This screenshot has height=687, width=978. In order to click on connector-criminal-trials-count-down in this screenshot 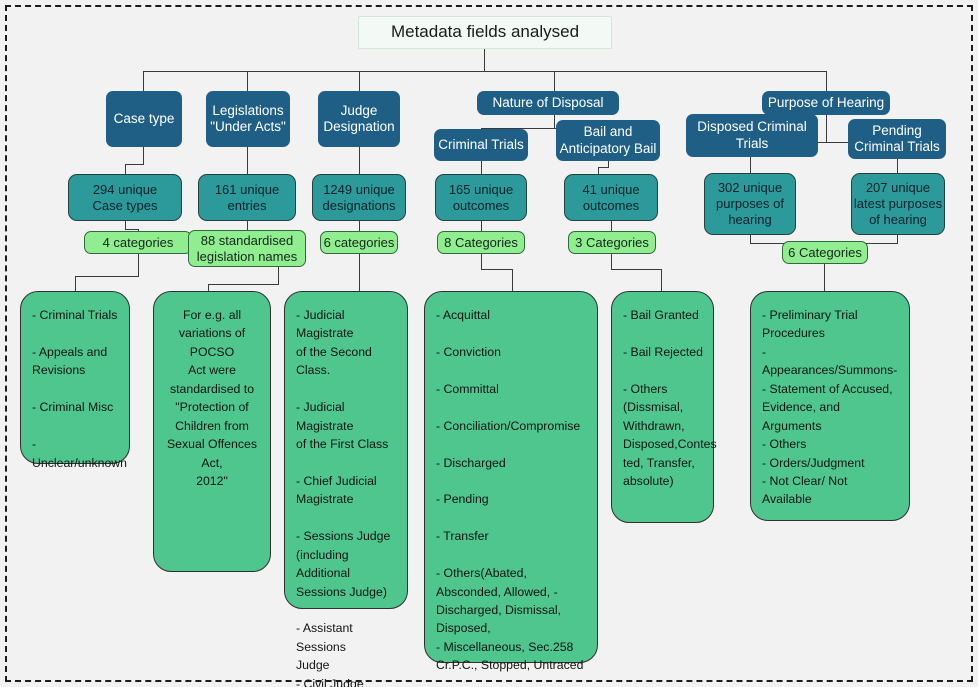, I will do `click(482, 226)`.